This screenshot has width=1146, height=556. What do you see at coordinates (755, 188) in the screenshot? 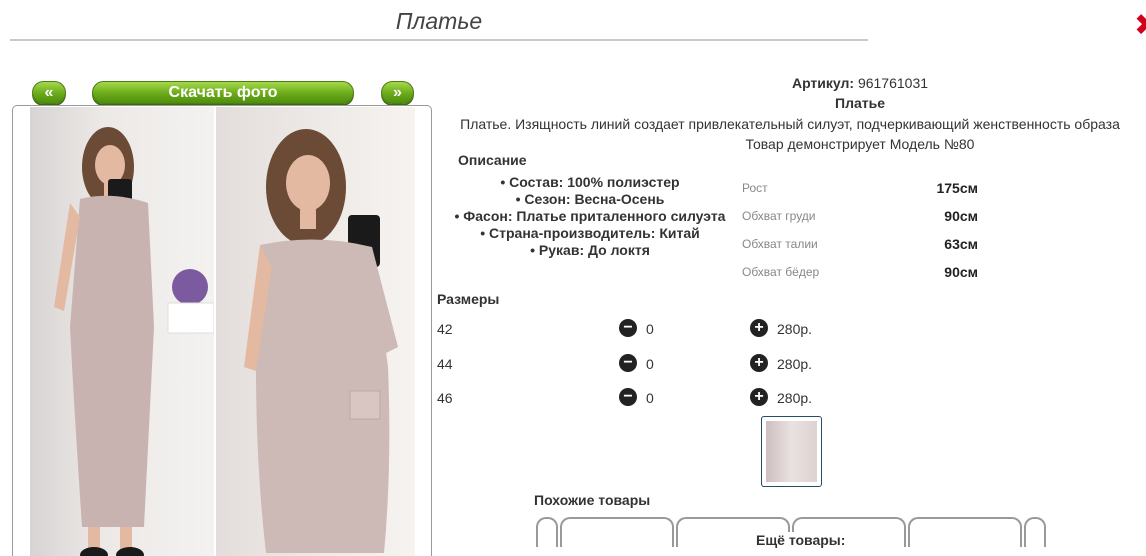
I see `measurement-label: Рост` at bounding box center [755, 188].